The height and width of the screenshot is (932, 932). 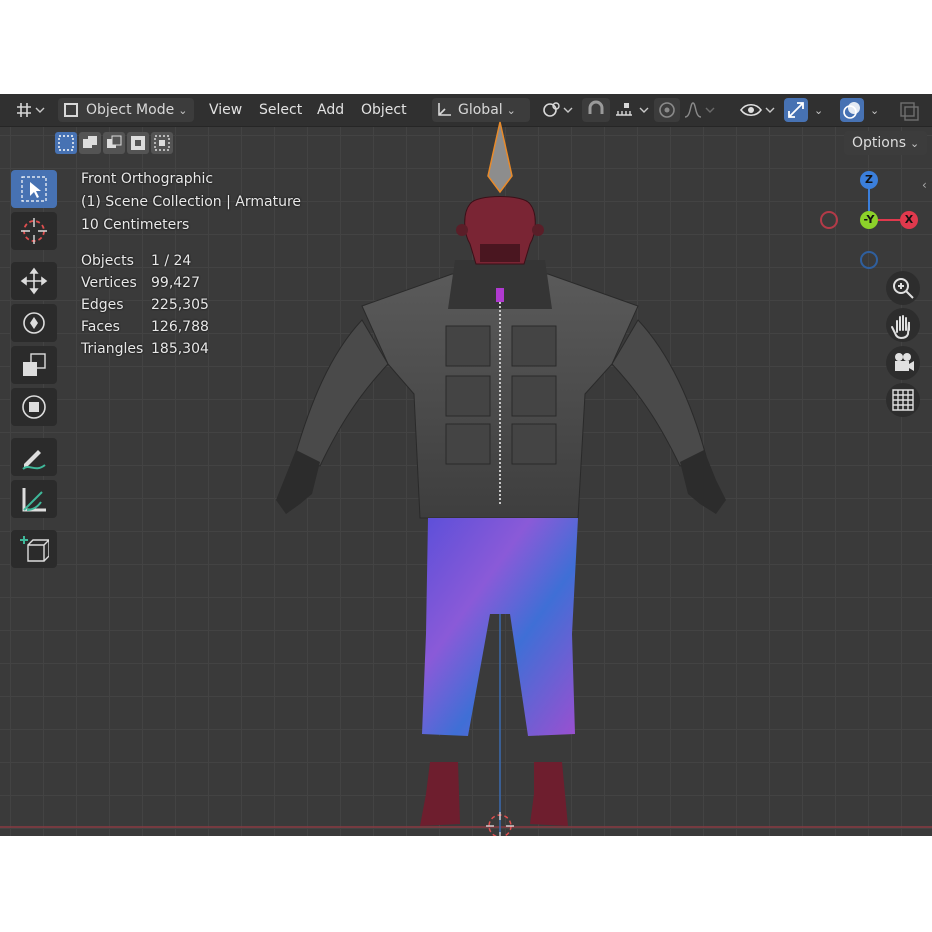 I want to click on right-arm, so click(x=659, y=393).